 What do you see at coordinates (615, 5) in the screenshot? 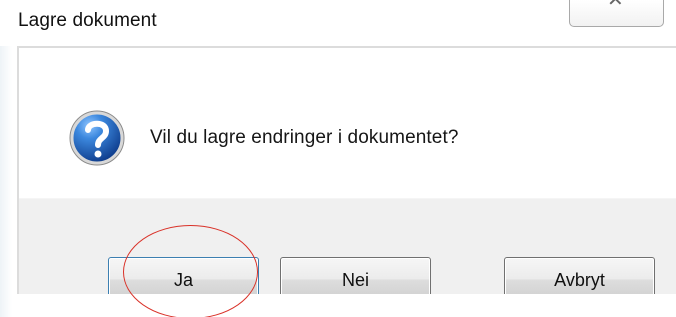
I see `close-icon: ✕` at bounding box center [615, 5].